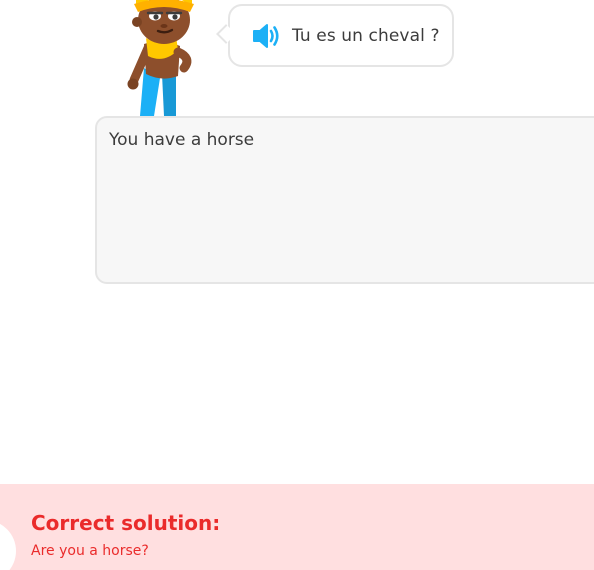 Image resolution: width=594 pixels, height=570 pixels. Describe the element at coordinates (90, 551) in the screenshot. I see `correct-solution-text: Are you a horse?` at that location.